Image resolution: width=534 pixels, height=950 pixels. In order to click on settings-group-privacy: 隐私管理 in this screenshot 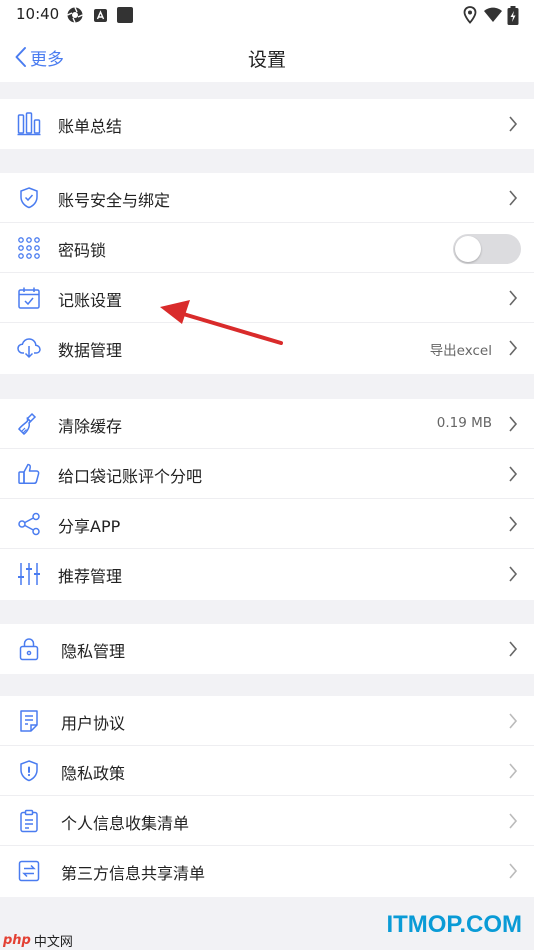, I will do `click(267, 649)`.